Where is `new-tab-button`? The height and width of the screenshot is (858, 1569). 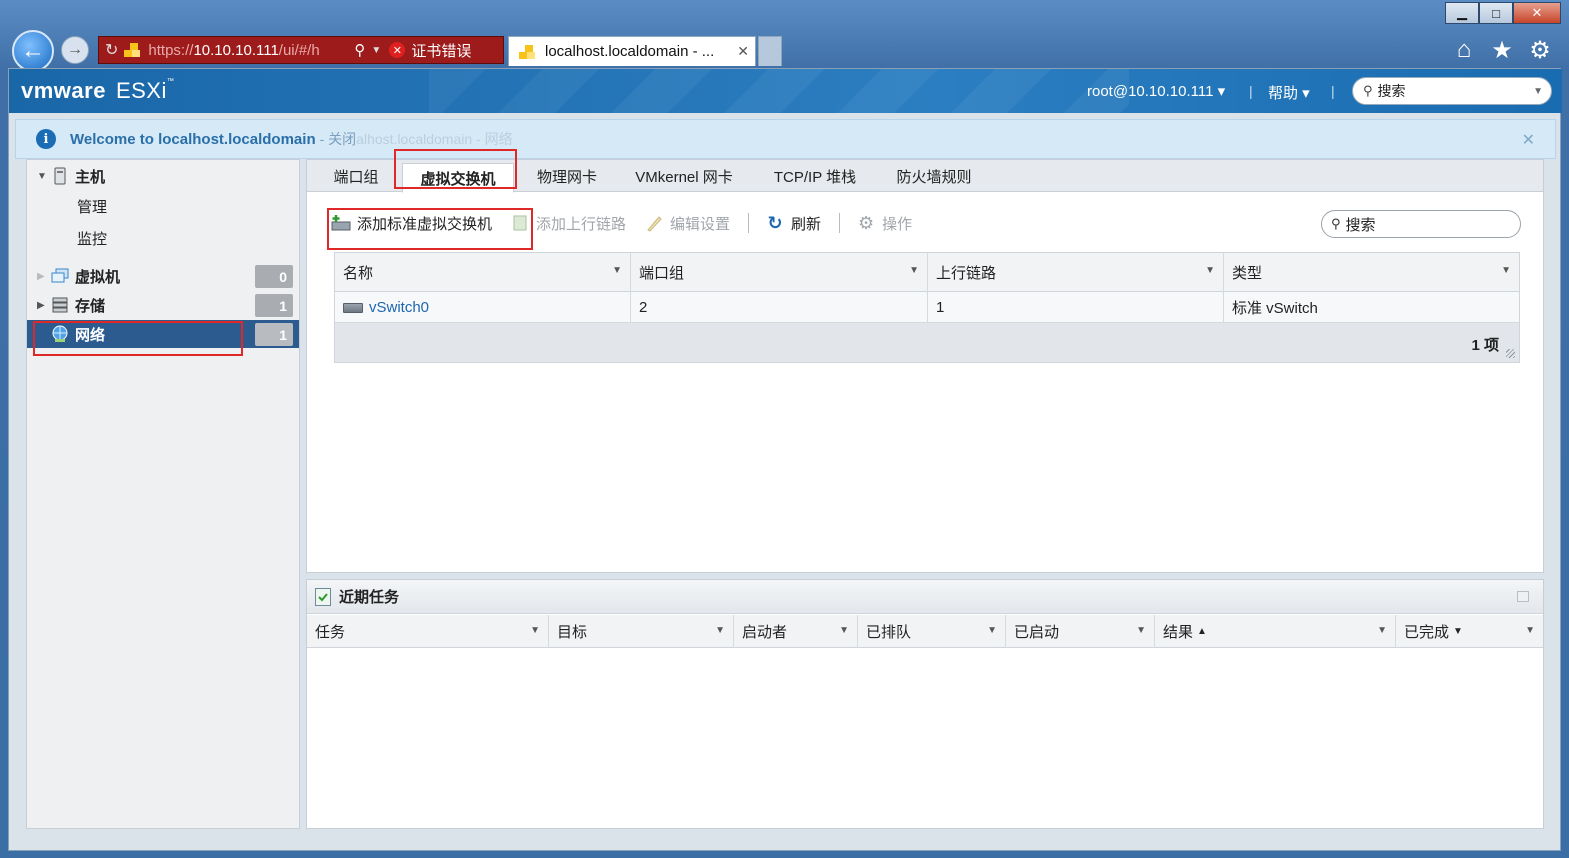
new-tab-button is located at coordinates (770, 51).